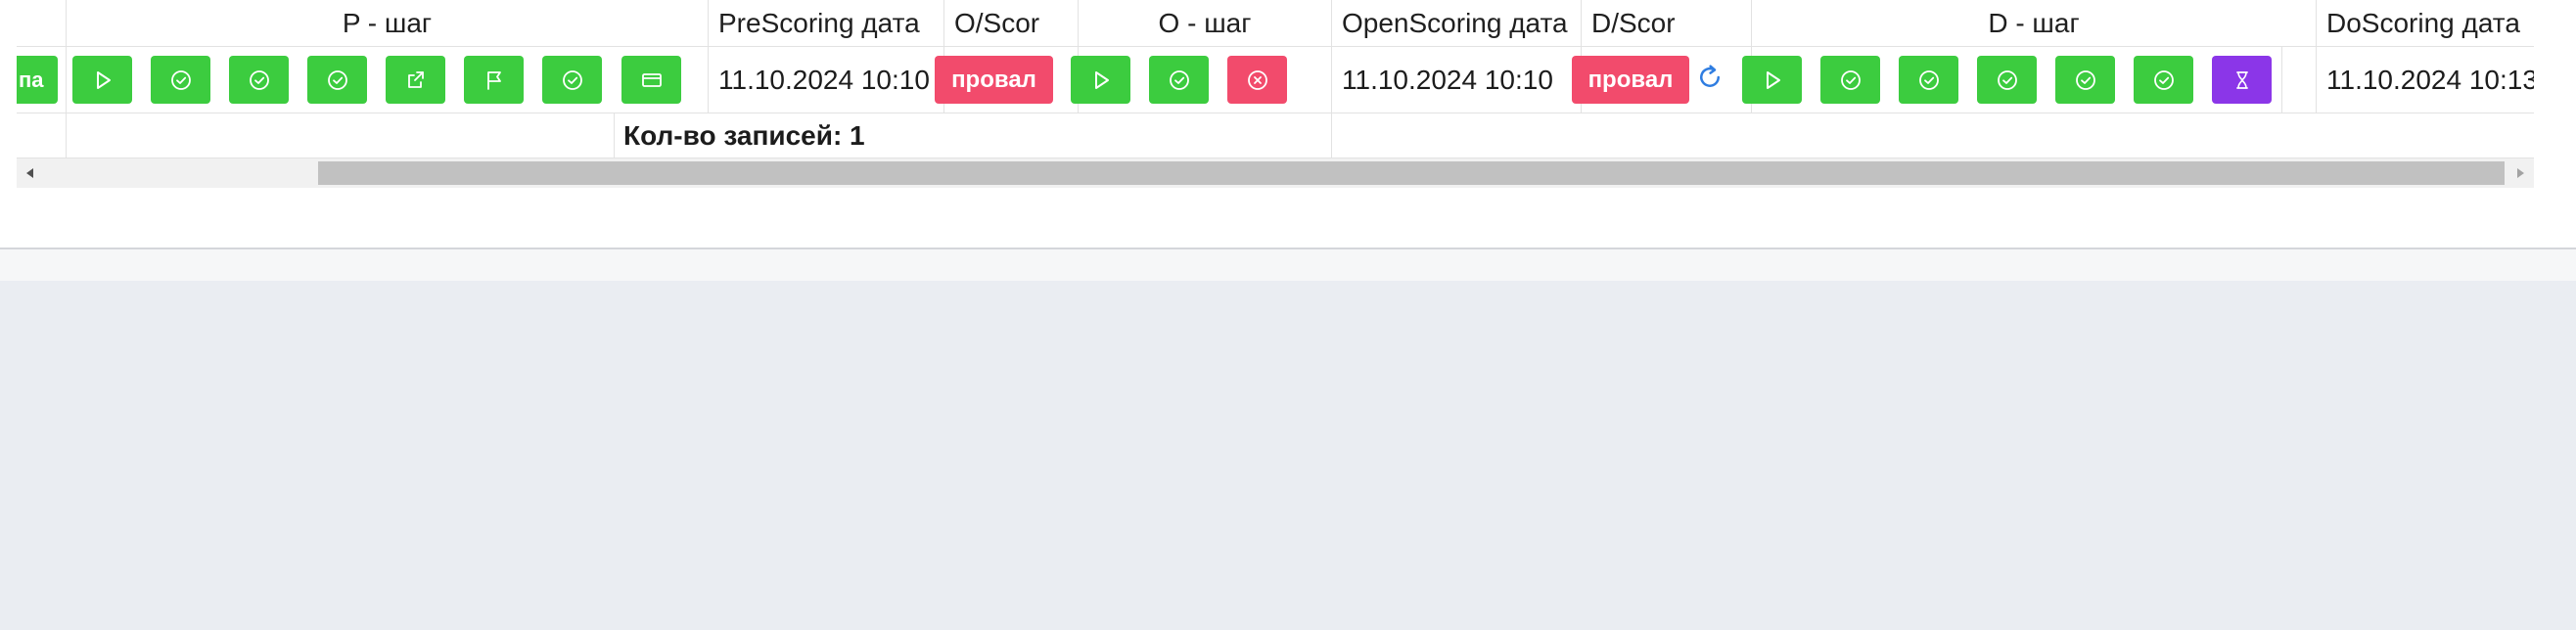 Image resolution: width=2576 pixels, height=630 pixels. I want to click on o-step-play-button, so click(1101, 80).